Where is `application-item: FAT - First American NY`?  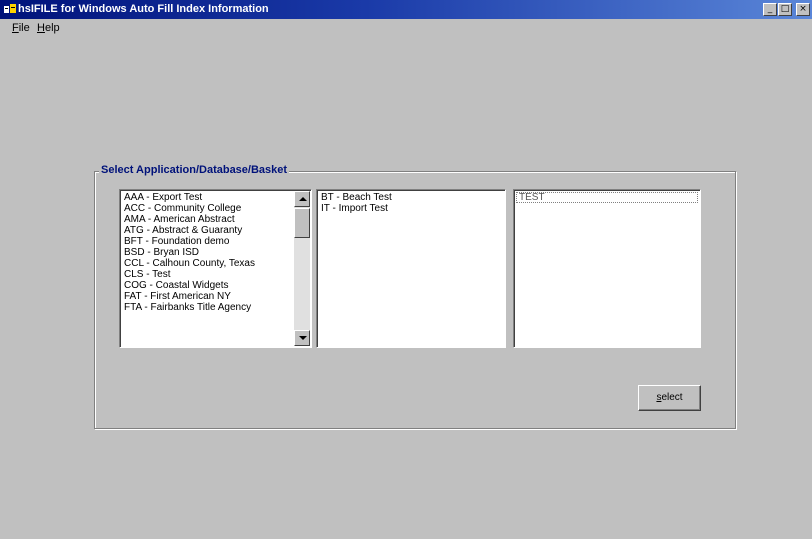 application-item: FAT - First American NY is located at coordinates (207, 296).